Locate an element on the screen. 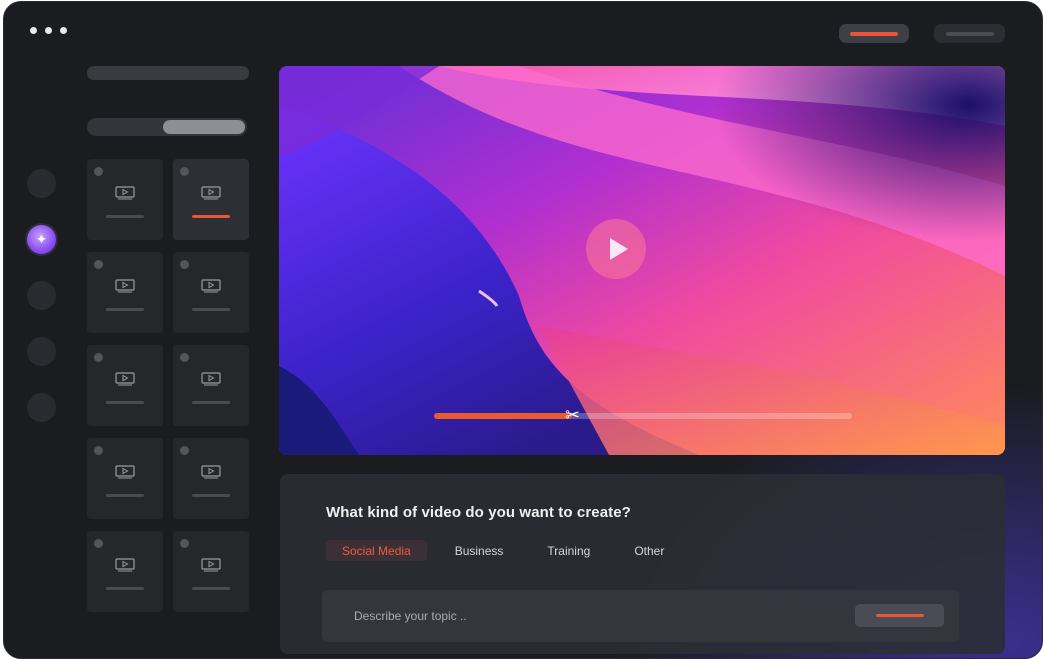  window-controls is located at coordinates (48, 30).